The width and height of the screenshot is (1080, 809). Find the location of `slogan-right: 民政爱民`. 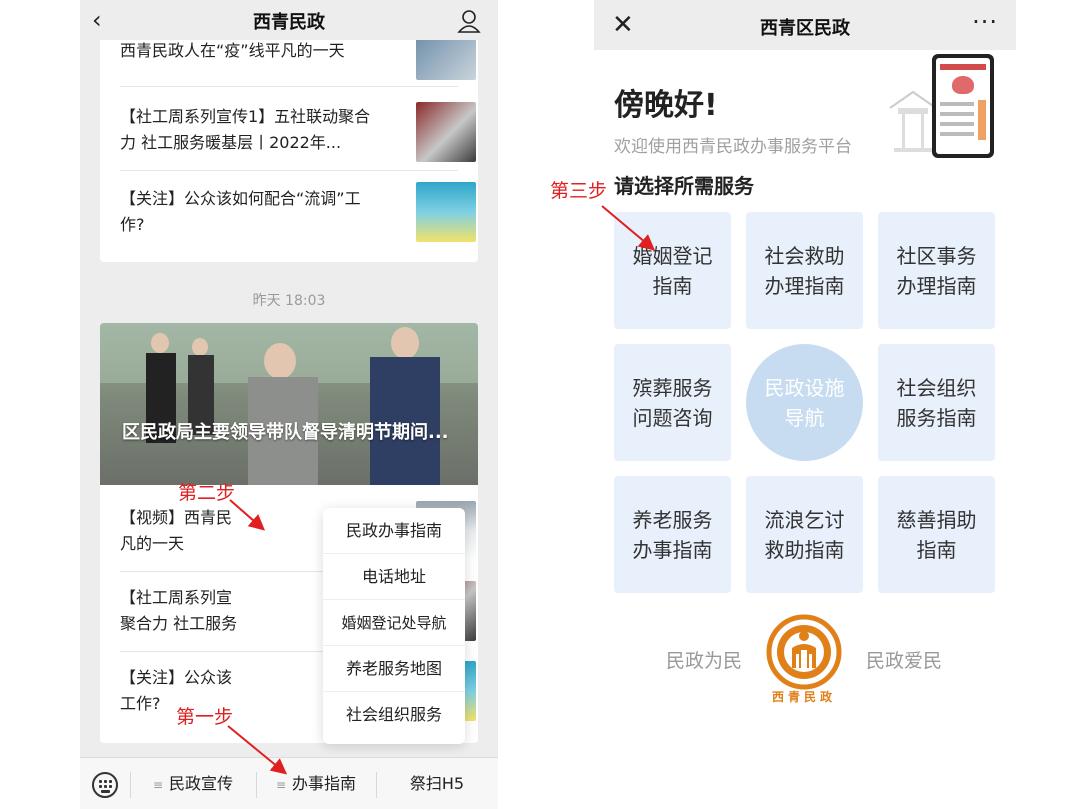

slogan-right: 民政爱民 is located at coordinates (904, 661).